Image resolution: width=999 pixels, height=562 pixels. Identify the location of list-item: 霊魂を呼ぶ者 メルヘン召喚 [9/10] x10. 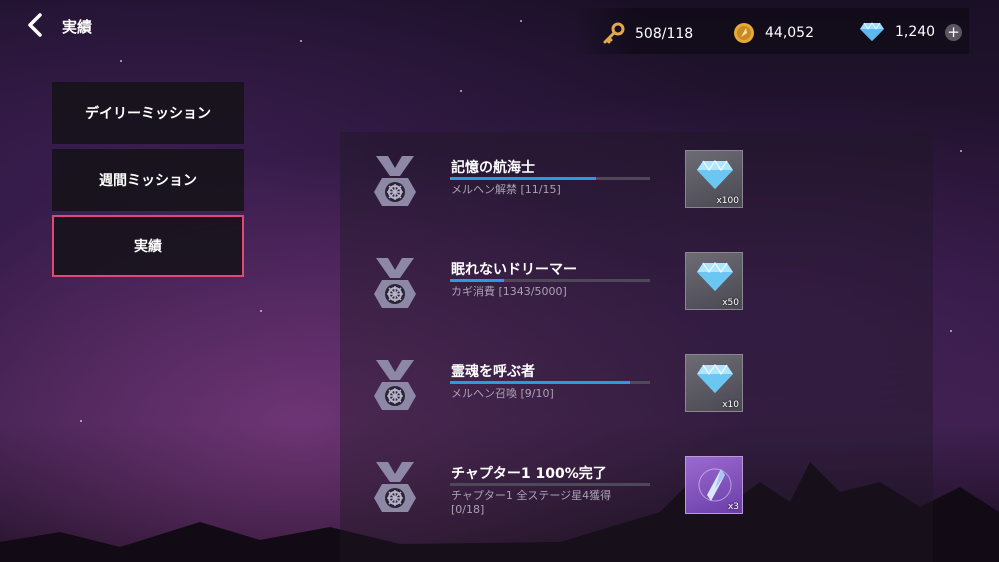
(636, 404).